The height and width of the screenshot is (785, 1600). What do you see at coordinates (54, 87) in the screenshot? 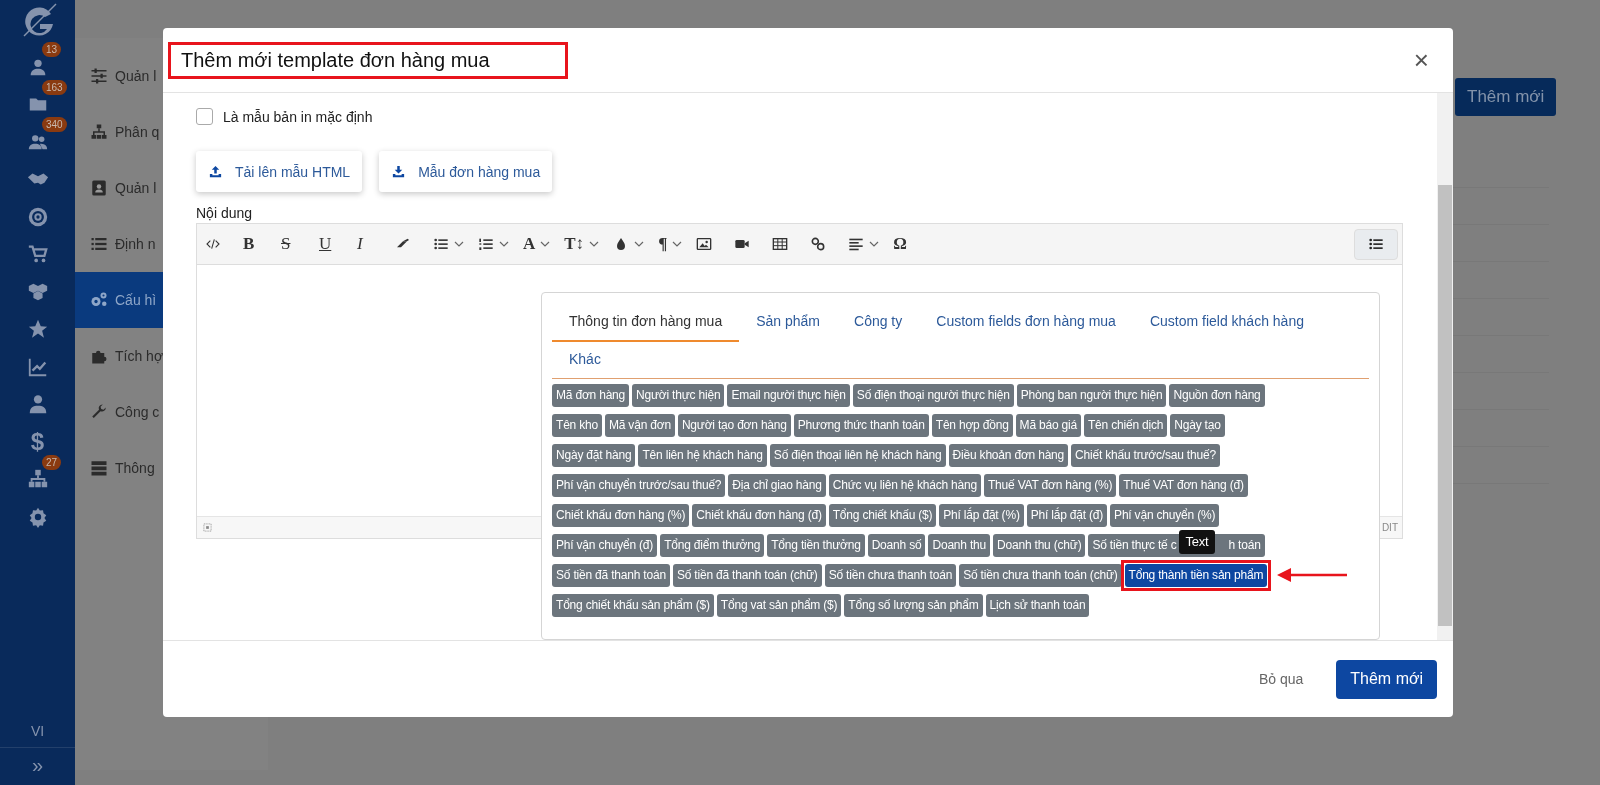
I see `count-badge: 163` at bounding box center [54, 87].